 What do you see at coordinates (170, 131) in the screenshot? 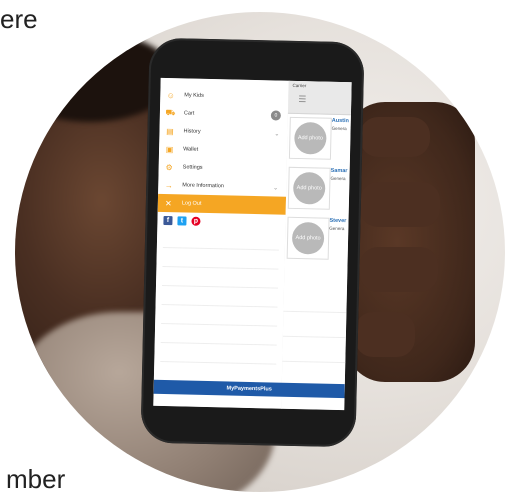
I see `history-icon: ▤` at bounding box center [170, 131].